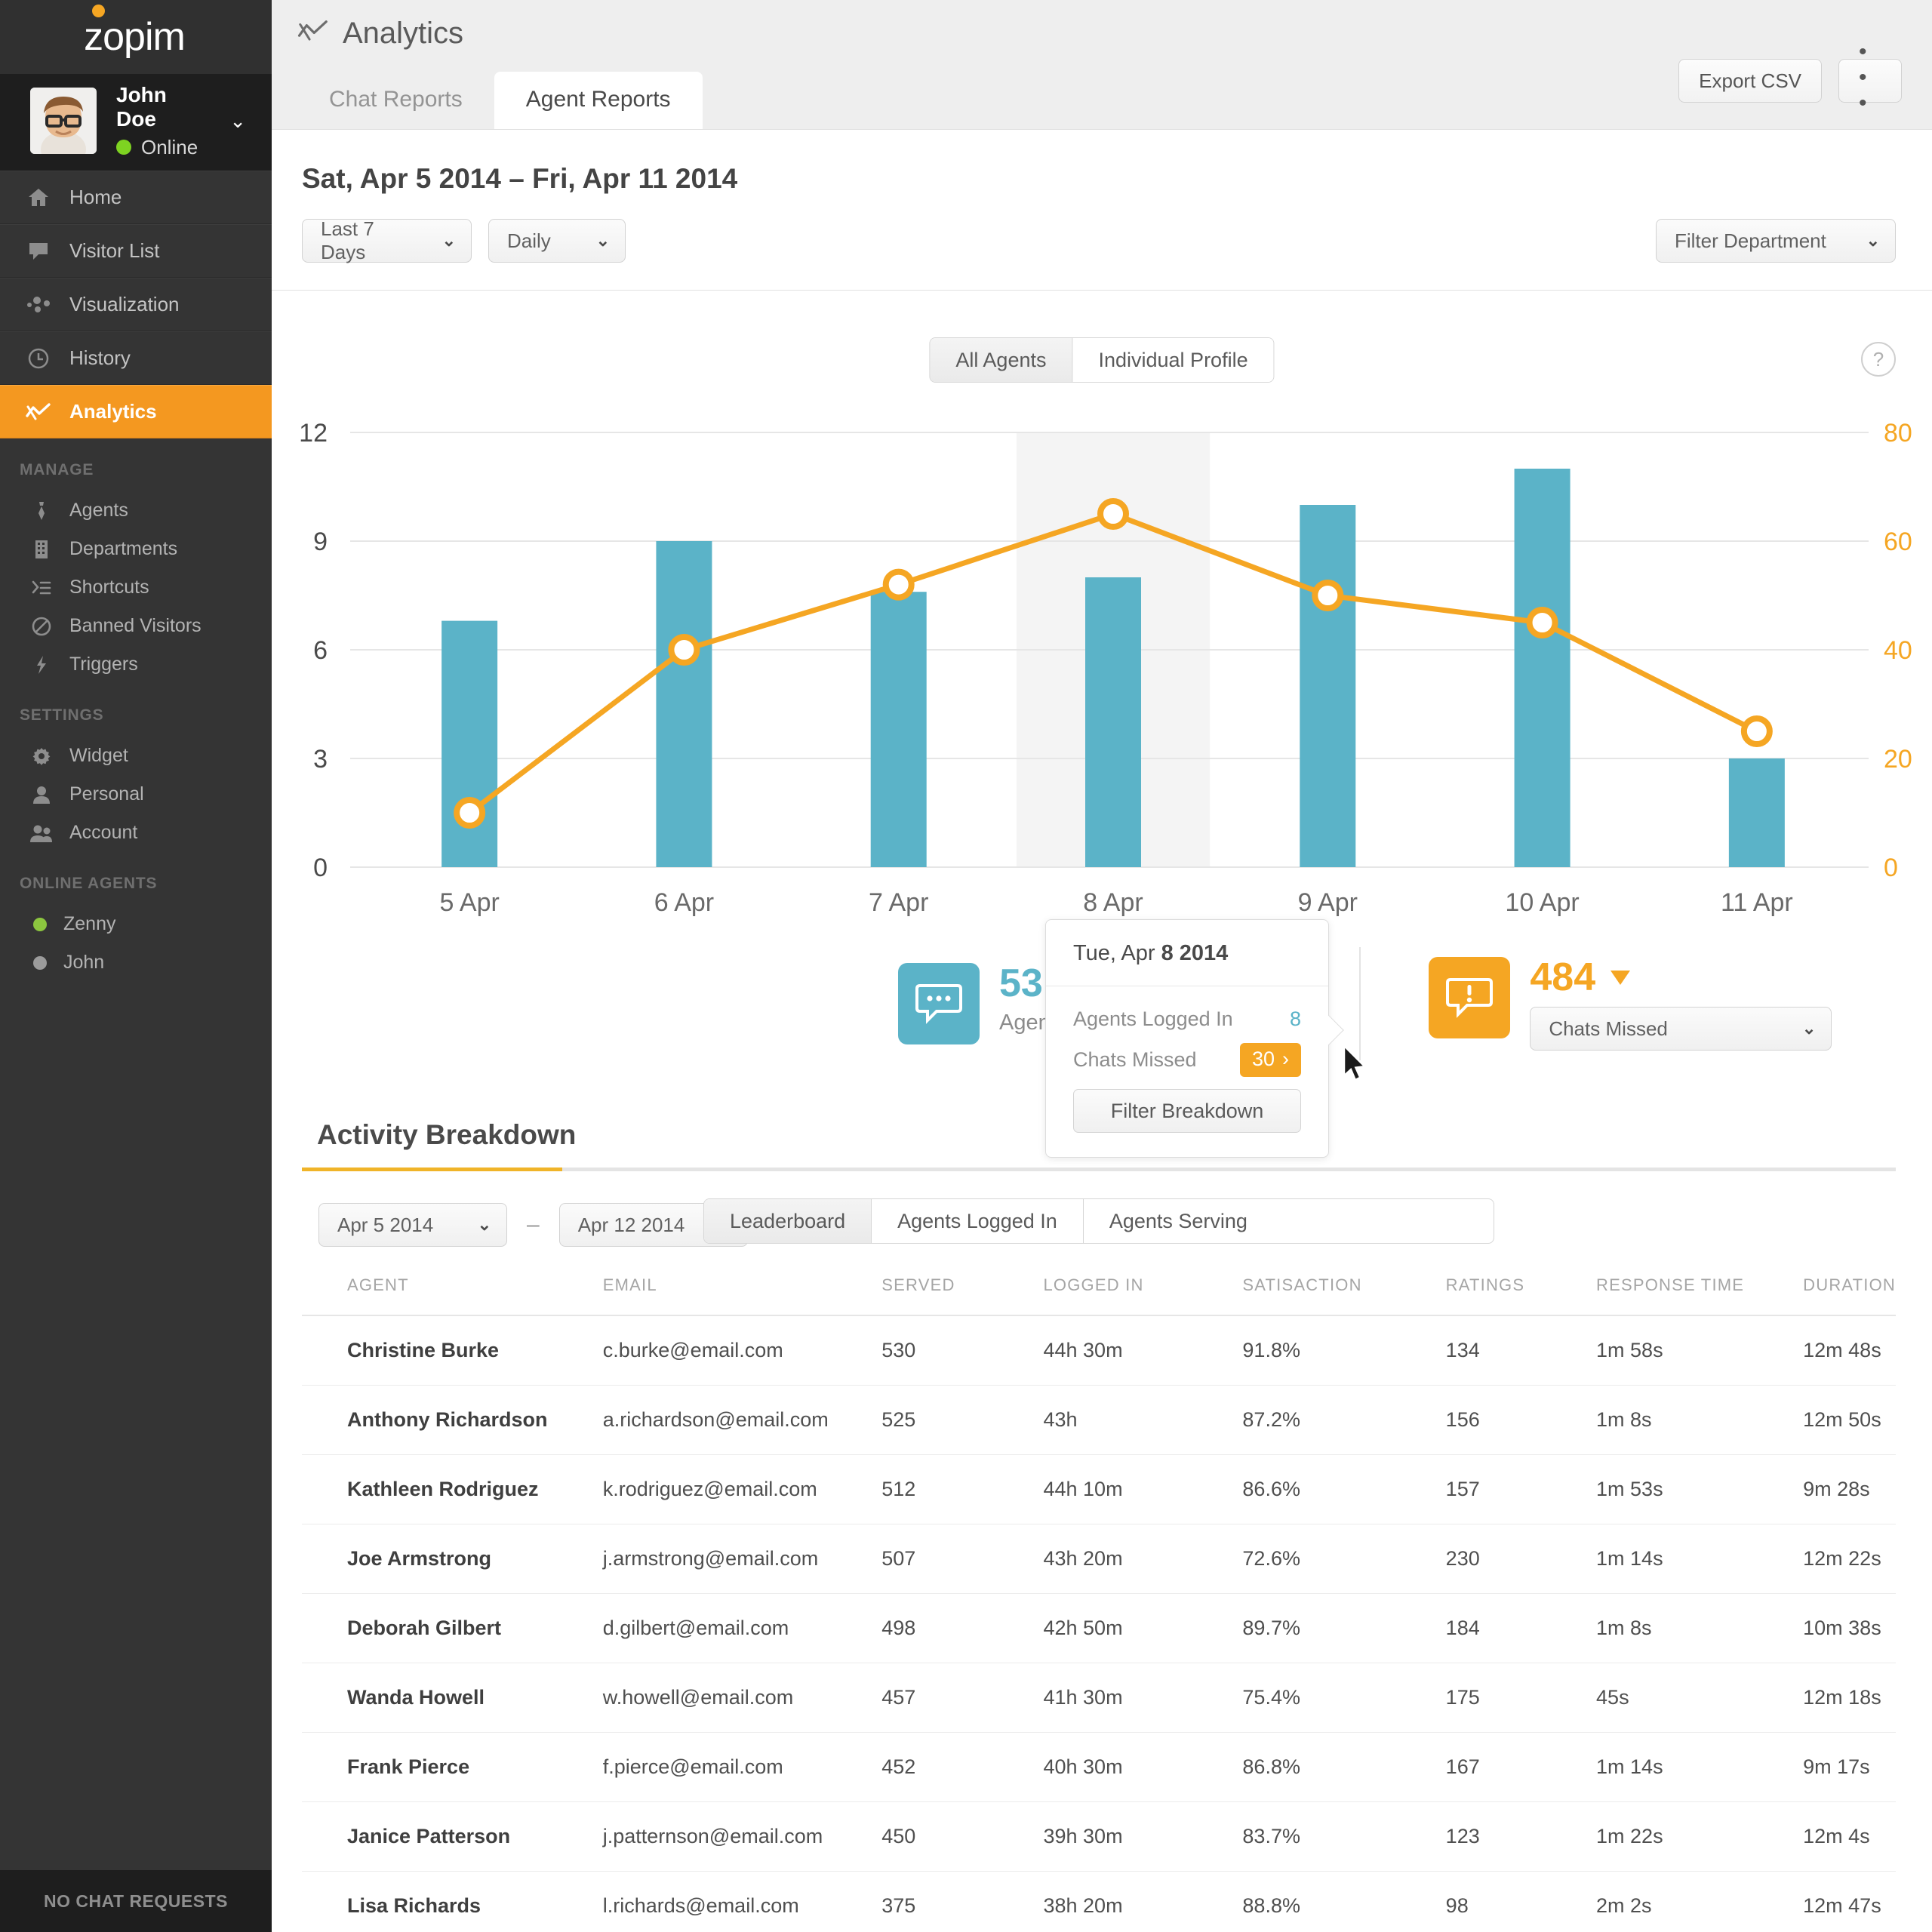 The width and height of the screenshot is (1932, 1932). Describe the element at coordinates (788, 1221) in the screenshot. I see `view-leaderboard: Leaderboard` at that location.